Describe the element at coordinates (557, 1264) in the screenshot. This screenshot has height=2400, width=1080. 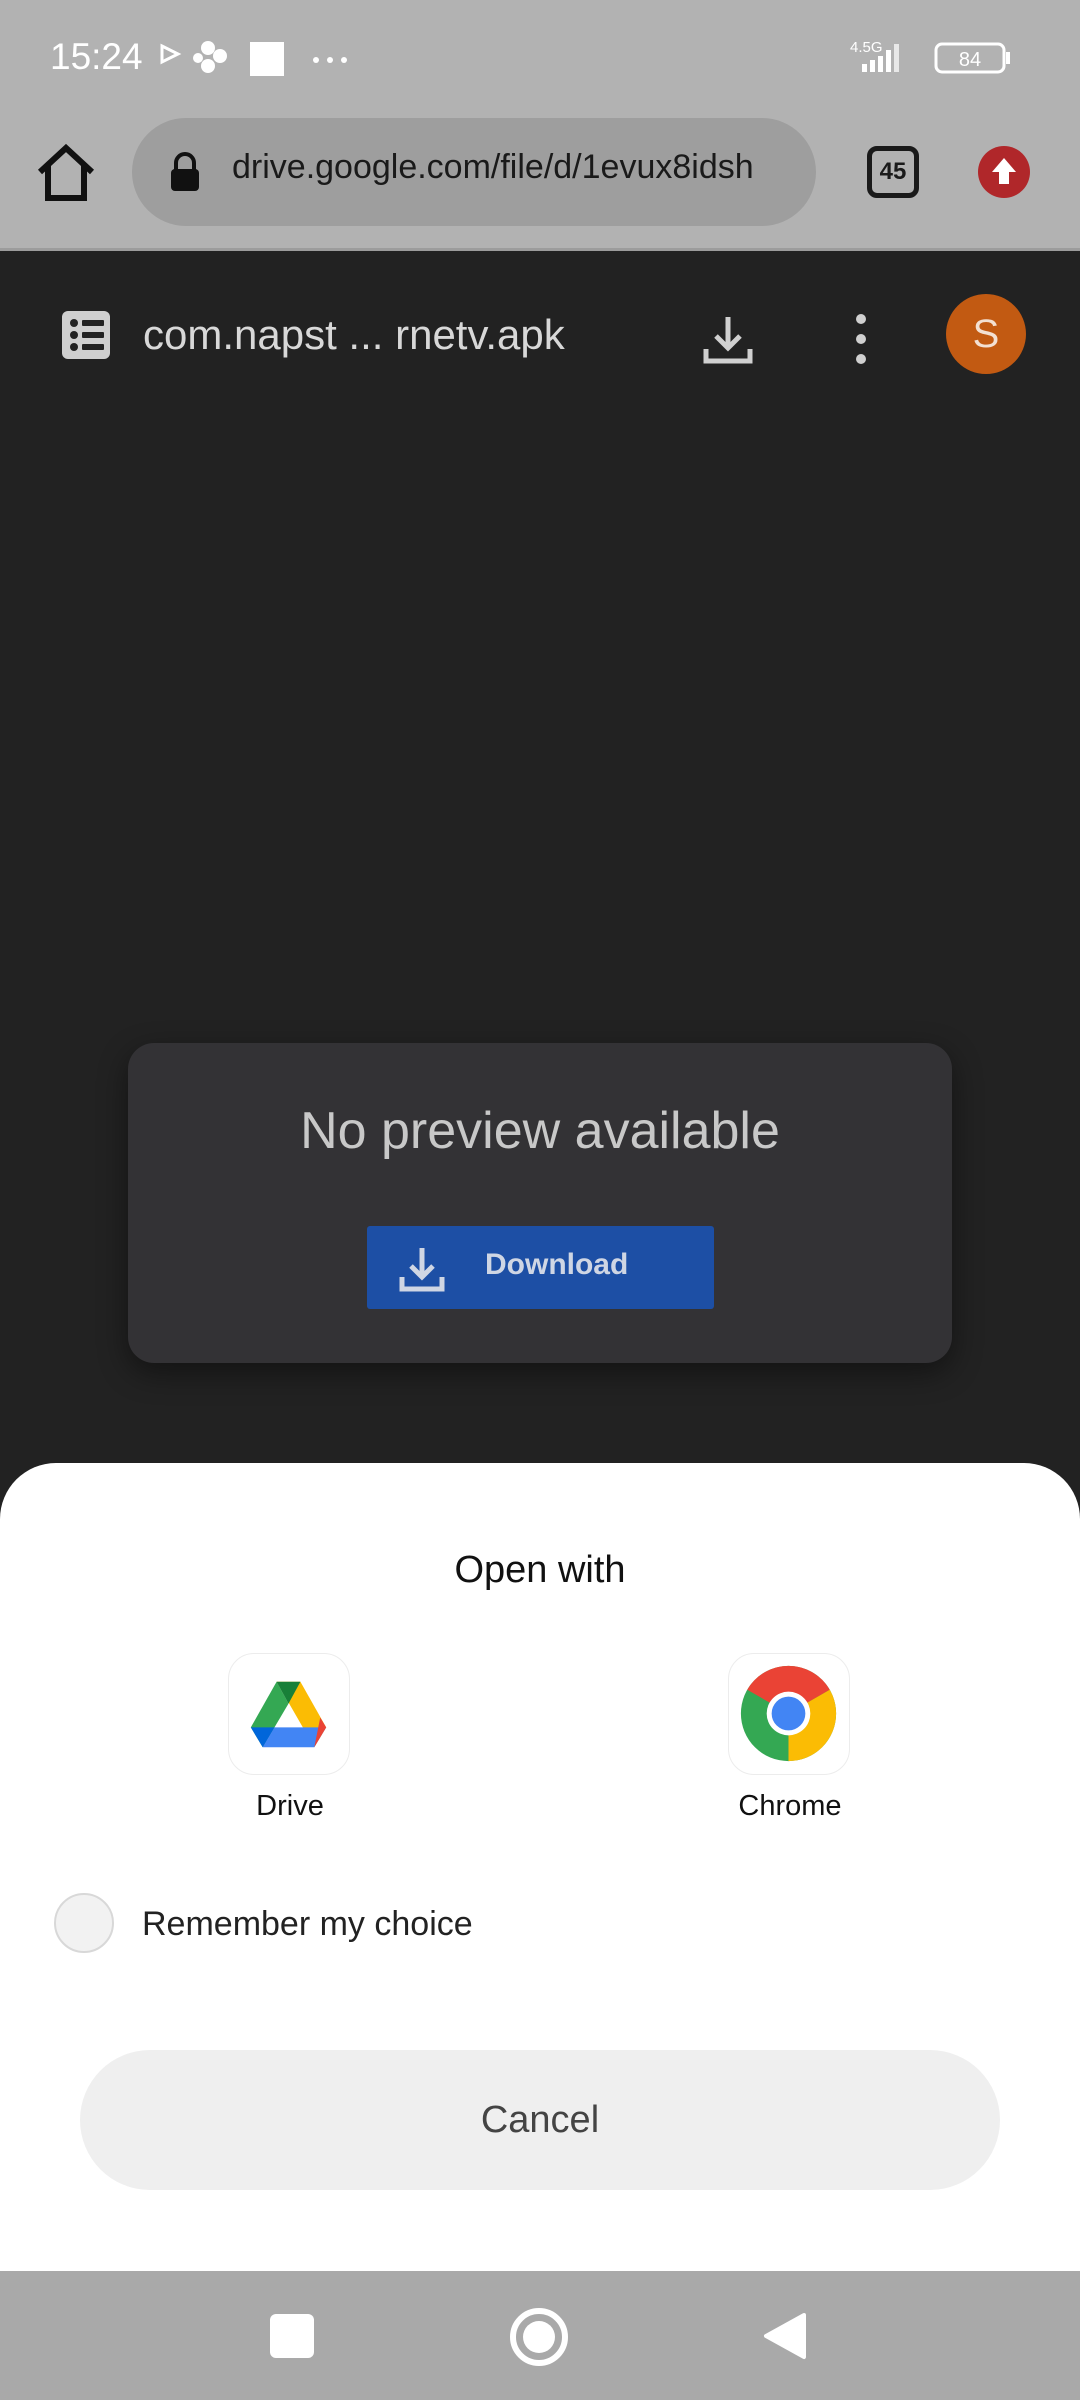
I see `download-button-label: Download` at that location.